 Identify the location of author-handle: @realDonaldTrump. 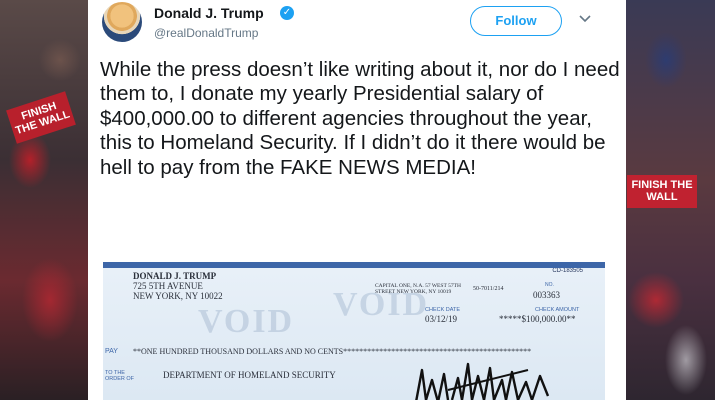
(206, 33).